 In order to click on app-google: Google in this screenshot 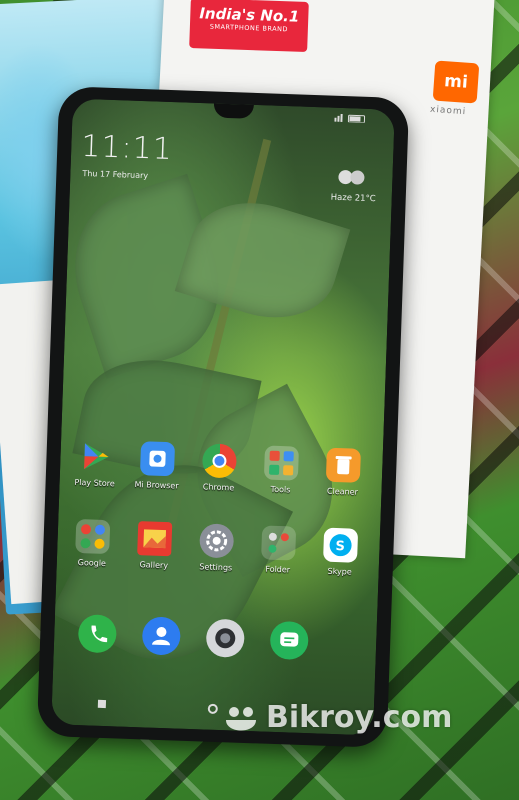, I will do `click(93, 543)`.